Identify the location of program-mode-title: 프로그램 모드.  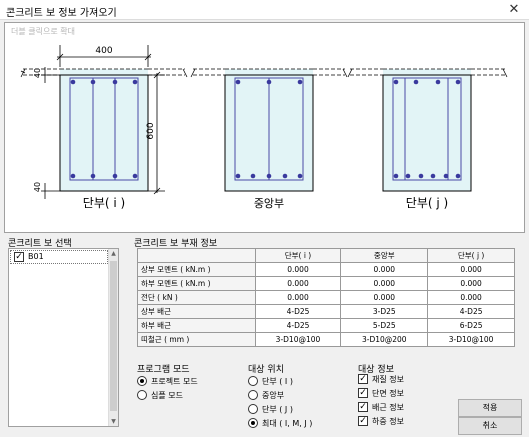
(163, 370).